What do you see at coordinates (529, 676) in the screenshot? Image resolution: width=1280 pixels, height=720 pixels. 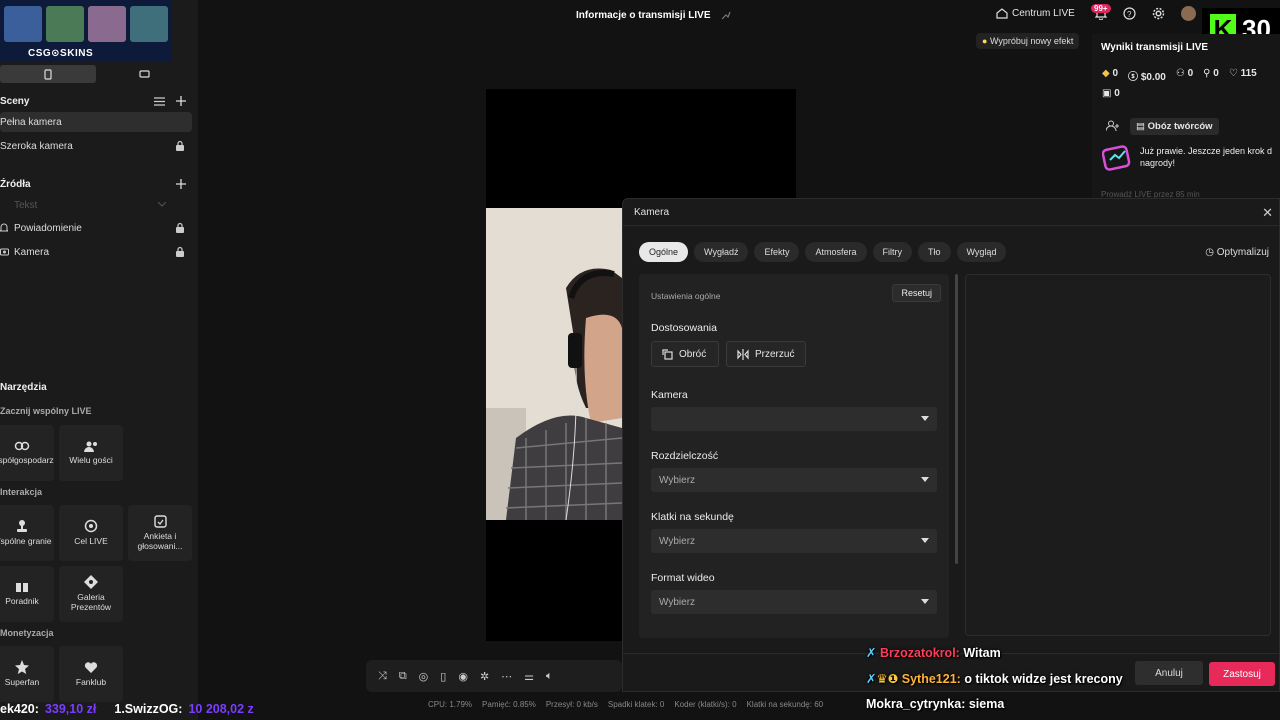 I see `sliders-icon: ⚌` at bounding box center [529, 676].